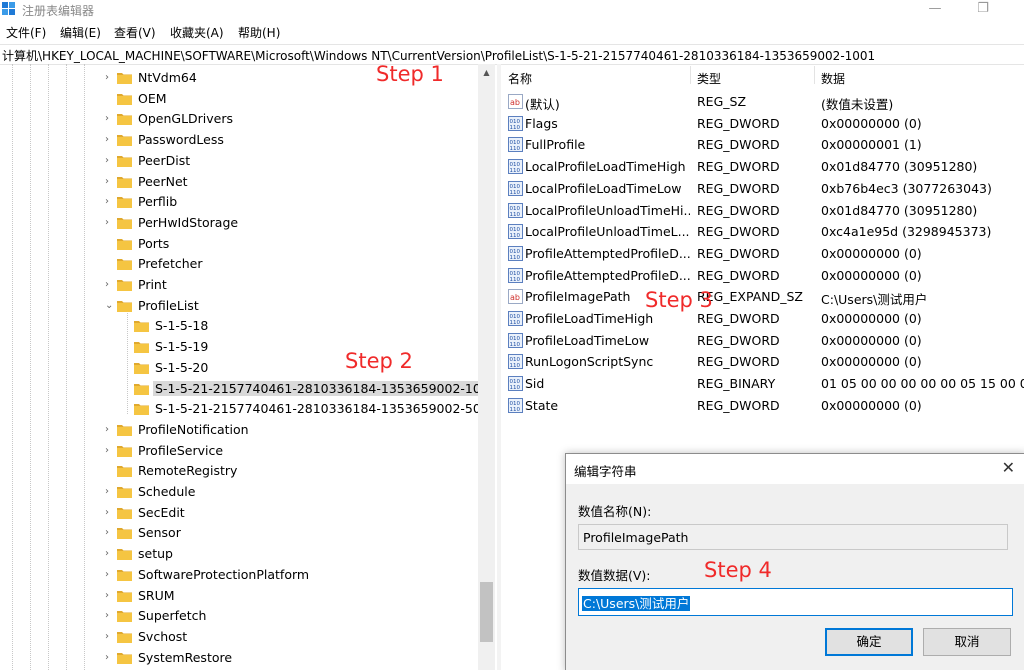  Describe the element at coordinates (871, 405) in the screenshot. I see `value-data: 0x00000000 (0)` at that location.